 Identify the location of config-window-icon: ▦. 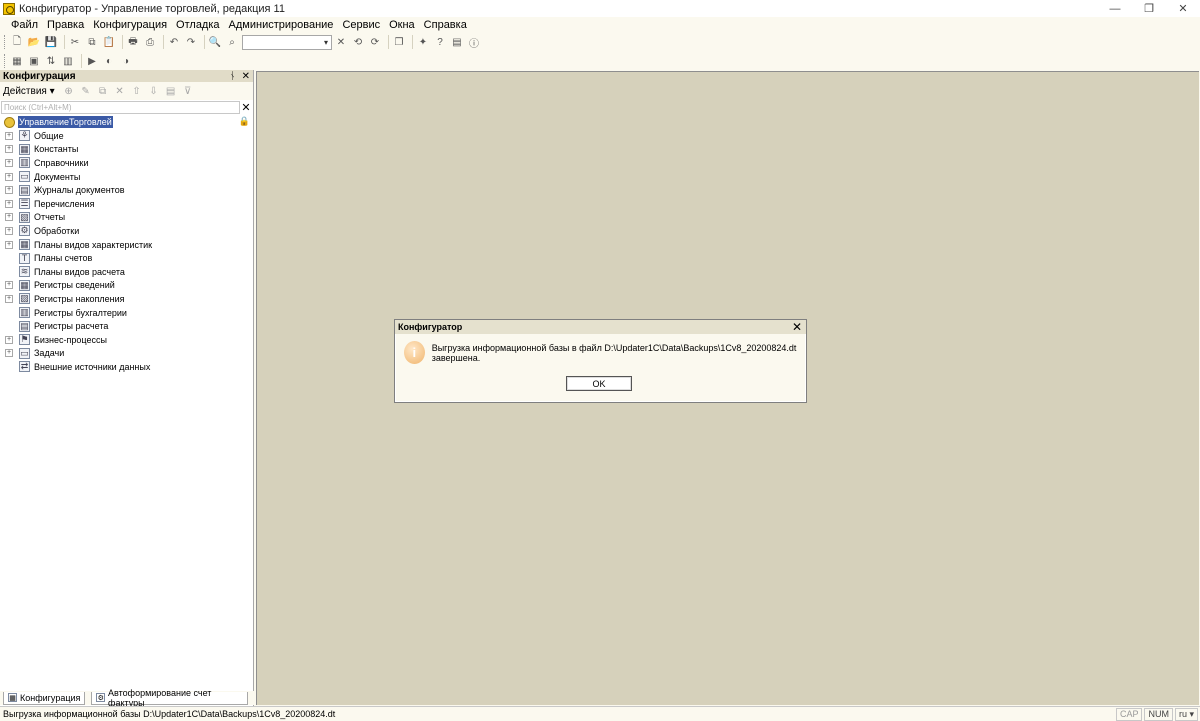
(17, 61).